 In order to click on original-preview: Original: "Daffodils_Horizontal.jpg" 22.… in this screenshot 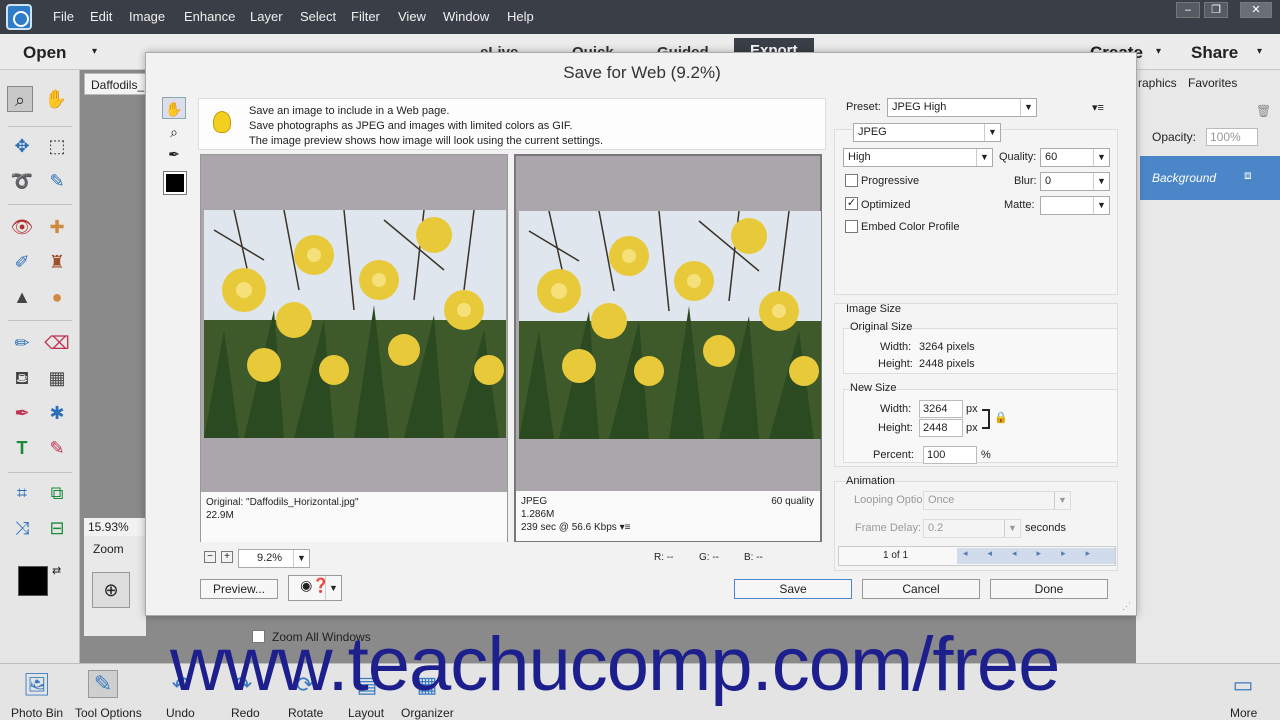, I will do `click(354, 348)`.